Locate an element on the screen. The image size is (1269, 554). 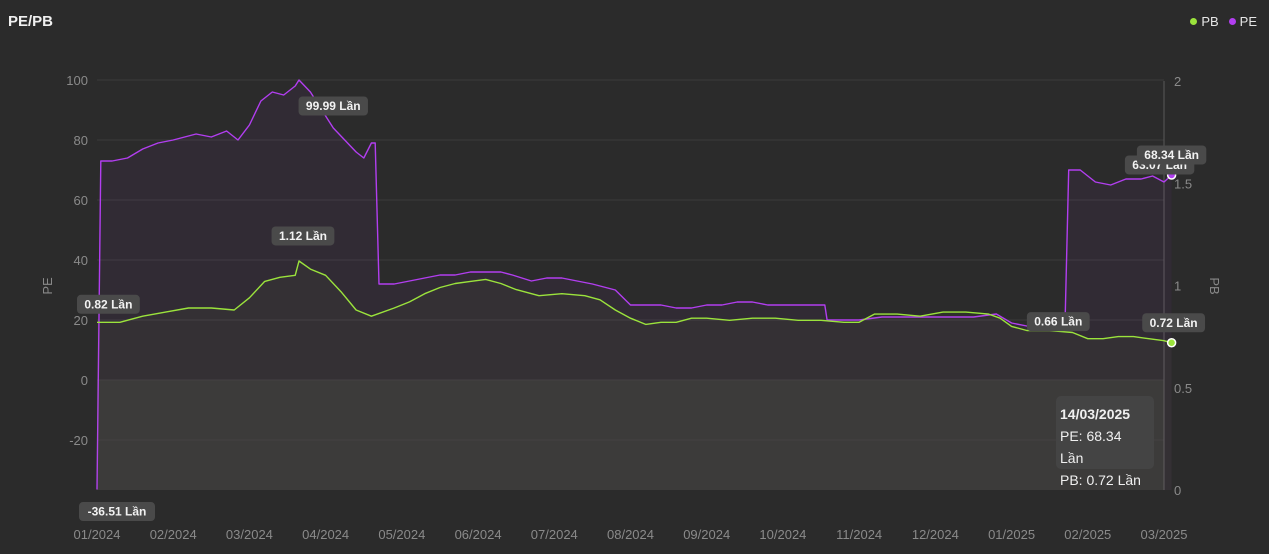
tooltip-pe: PE: 68.34 Lần is located at coordinates (1091, 447).